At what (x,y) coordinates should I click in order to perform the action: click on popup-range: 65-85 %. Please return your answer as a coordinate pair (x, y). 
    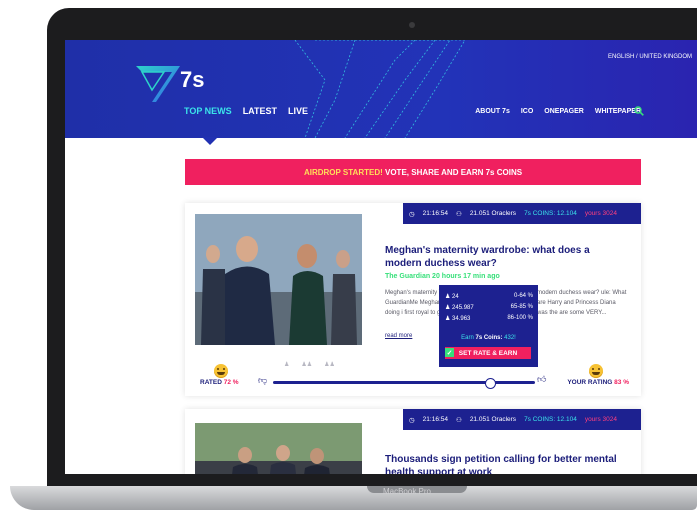
    Looking at the image, I should click on (521, 307).